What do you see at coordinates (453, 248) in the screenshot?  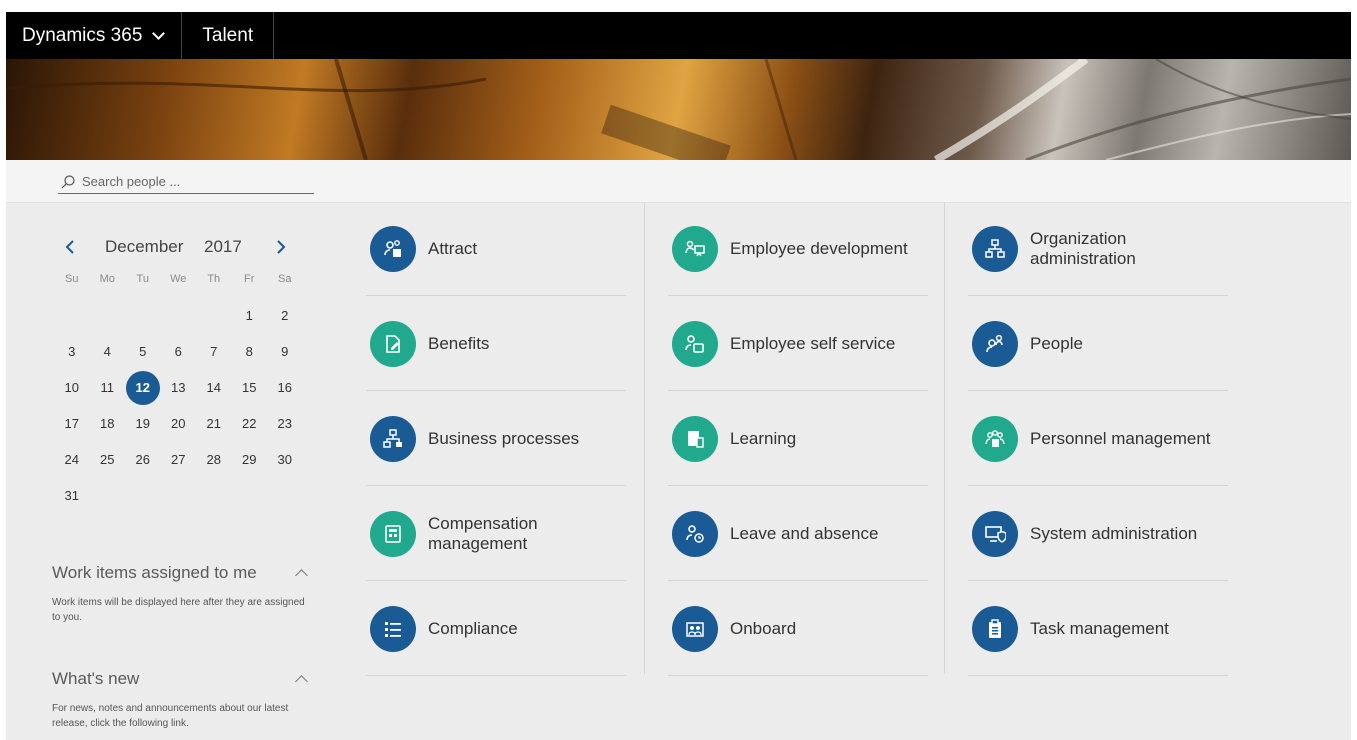 I see `tile-label: Attract` at bounding box center [453, 248].